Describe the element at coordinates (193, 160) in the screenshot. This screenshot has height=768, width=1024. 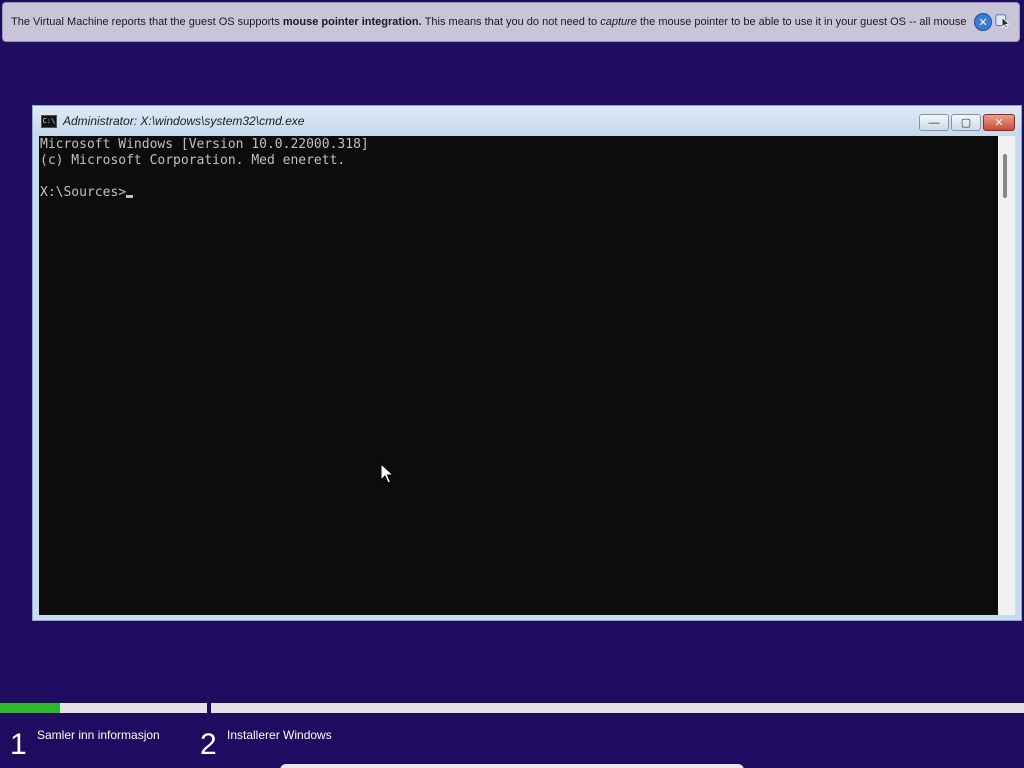
I see `console-line-copyright: (c) Microsoft Corporation. Med enerett.` at that location.